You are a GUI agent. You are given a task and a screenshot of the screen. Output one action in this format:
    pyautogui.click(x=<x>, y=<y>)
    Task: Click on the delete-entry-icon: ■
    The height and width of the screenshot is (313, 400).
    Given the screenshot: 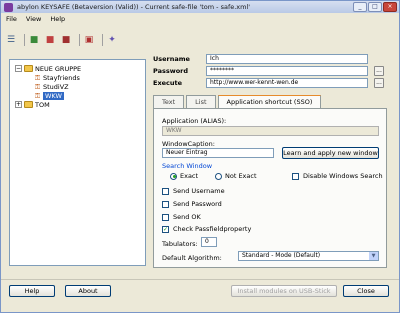 What is the action you would take?
    pyautogui.click(x=66, y=40)
    